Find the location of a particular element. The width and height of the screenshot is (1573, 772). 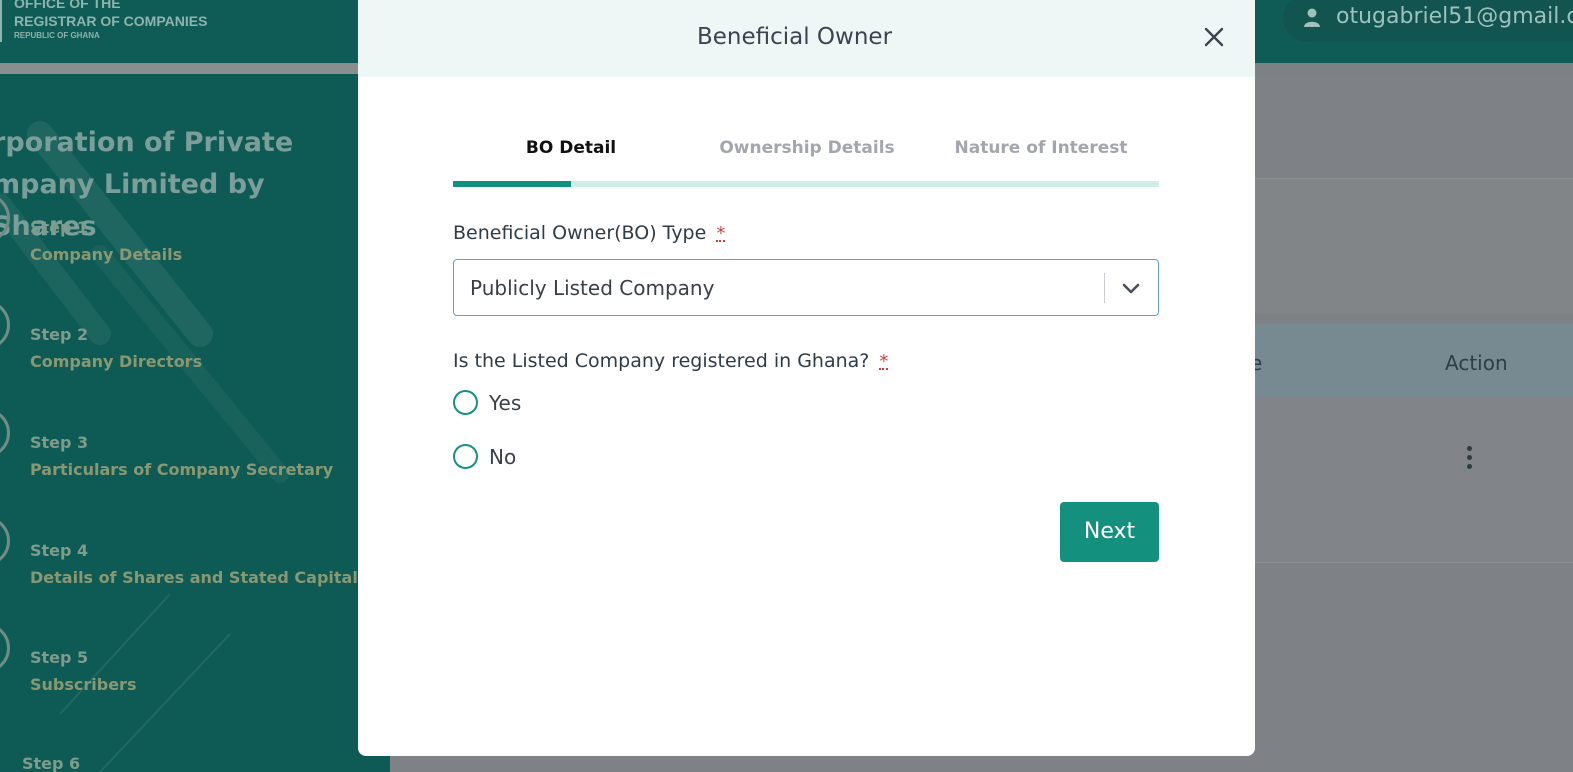

bo-type-value: Publicly Listed Company is located at coordinates (592, 288).